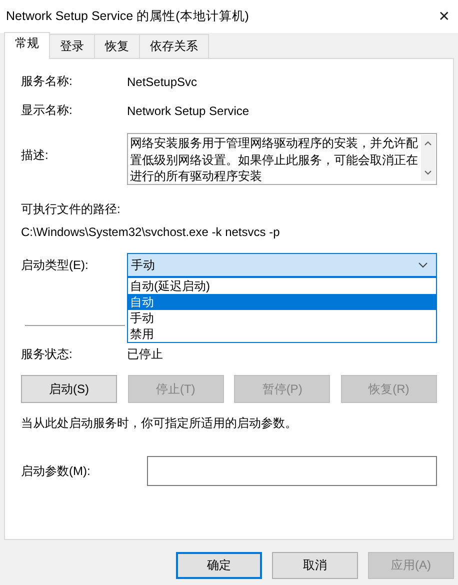 This screenshot has height=585, width=458. Describe the element at coordinates (47, 110) in the screenshot. I see `field-label: 显示名称:` at that location.